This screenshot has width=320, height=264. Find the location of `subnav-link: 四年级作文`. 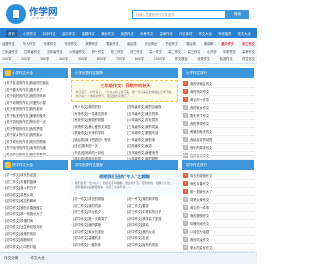

subnav-link: 四年级作文 is located at coordinates (32, 51).